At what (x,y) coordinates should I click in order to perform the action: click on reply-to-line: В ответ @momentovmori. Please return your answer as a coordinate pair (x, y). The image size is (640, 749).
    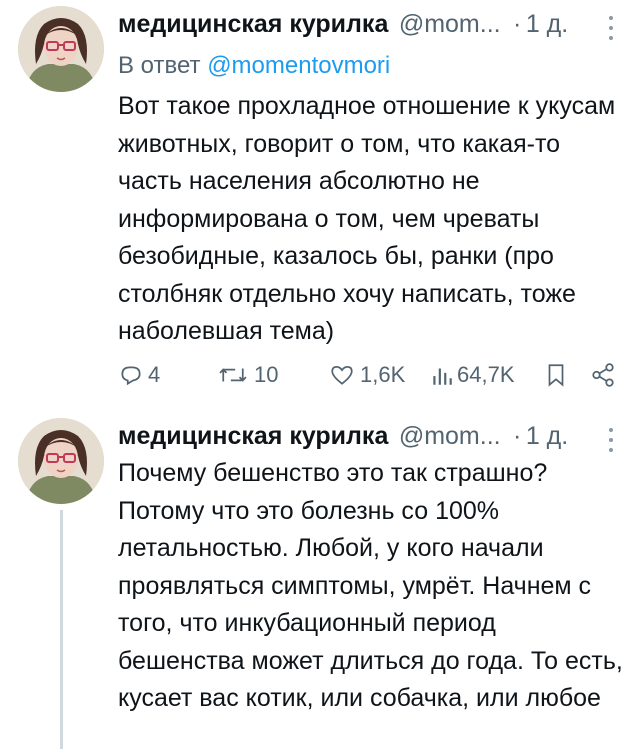
    Looking at the image, I should click on (254, 66).